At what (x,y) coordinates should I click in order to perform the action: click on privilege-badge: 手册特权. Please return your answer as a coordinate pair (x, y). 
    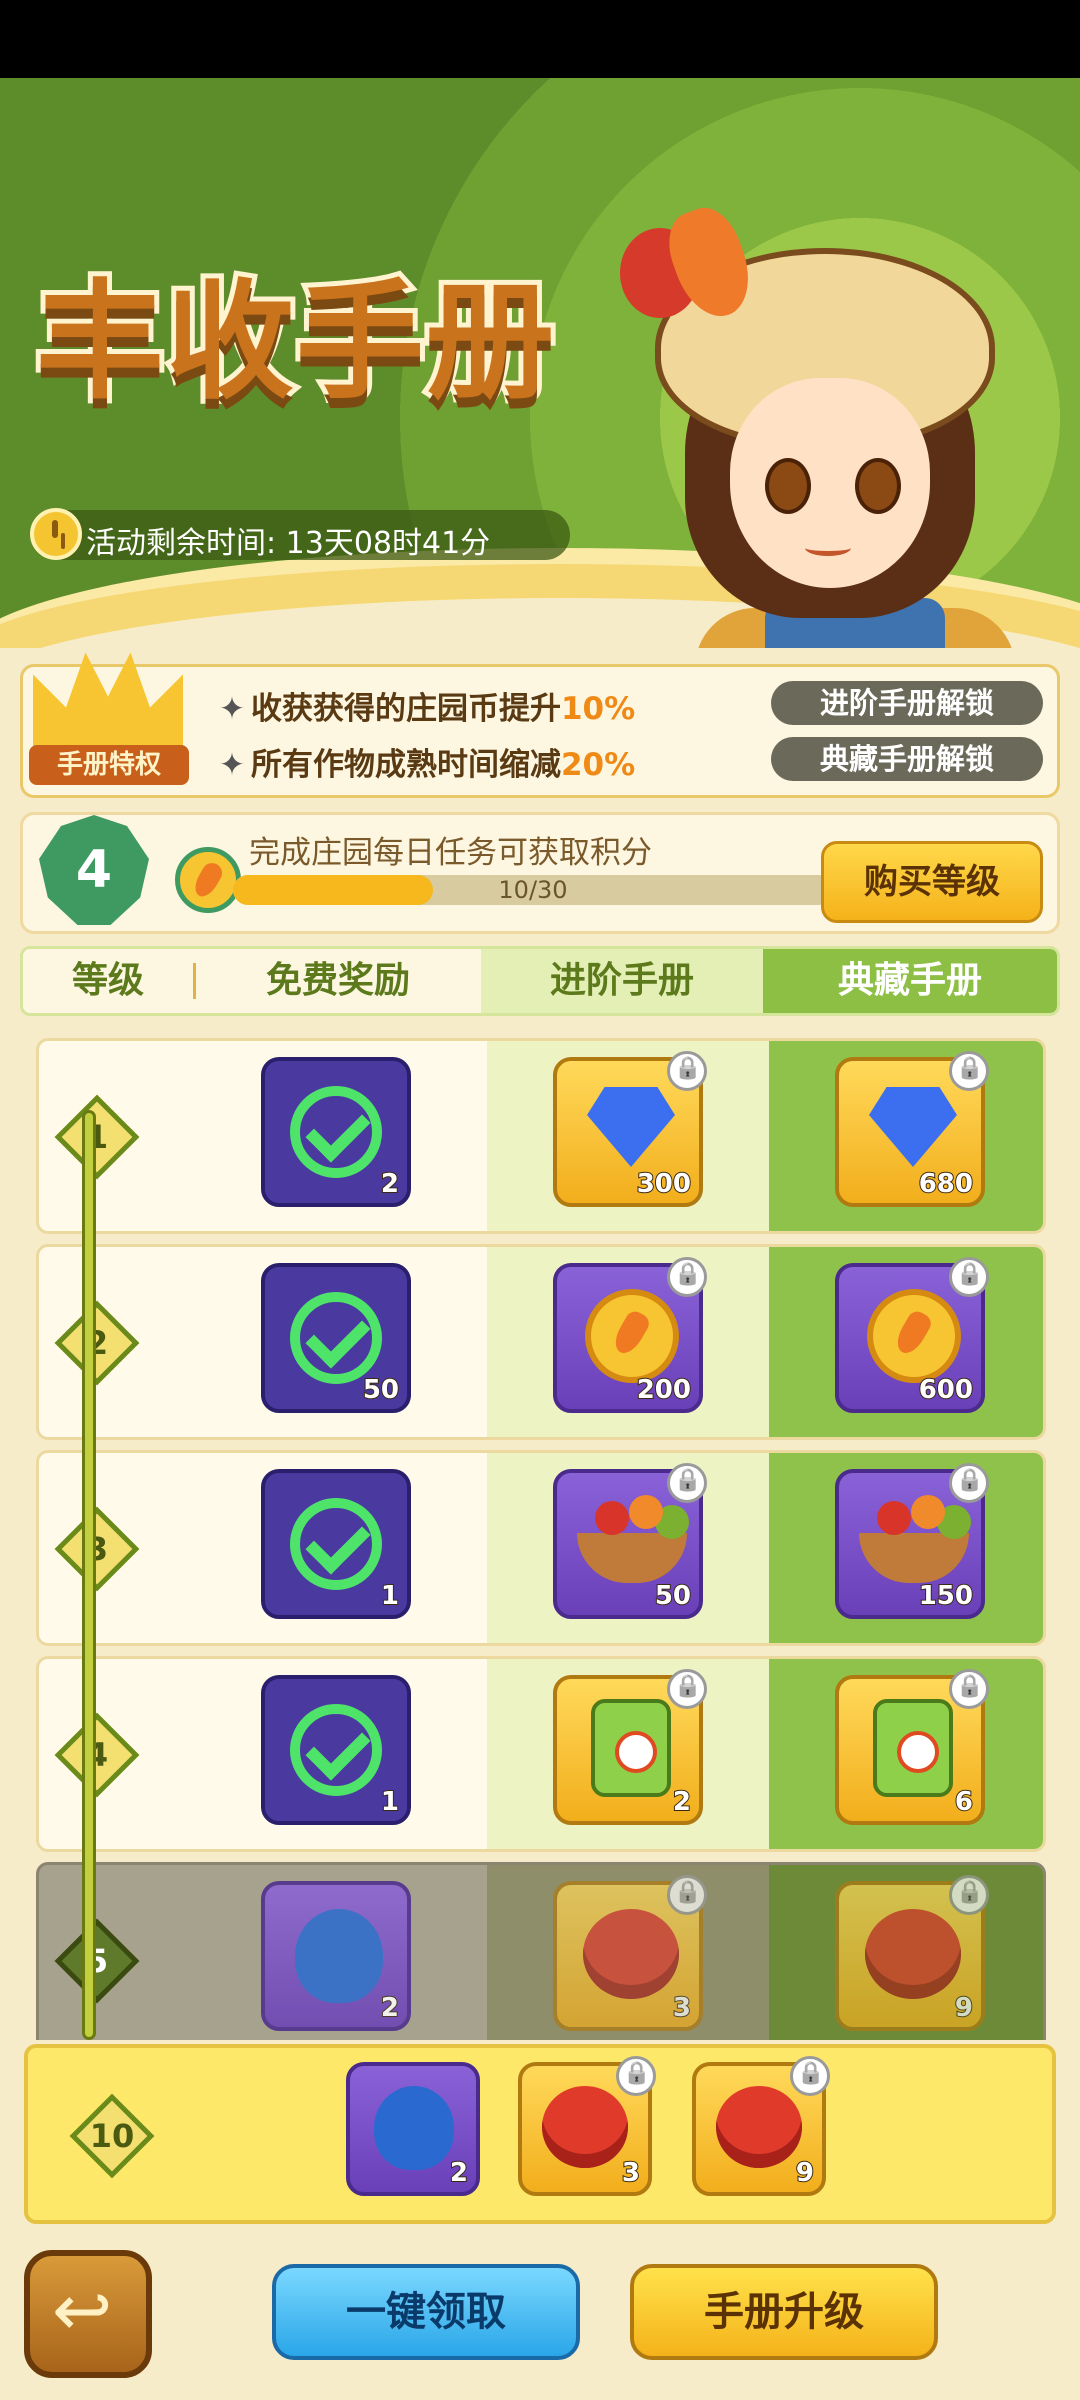
    Looking at the image, I should click on (105, 722).